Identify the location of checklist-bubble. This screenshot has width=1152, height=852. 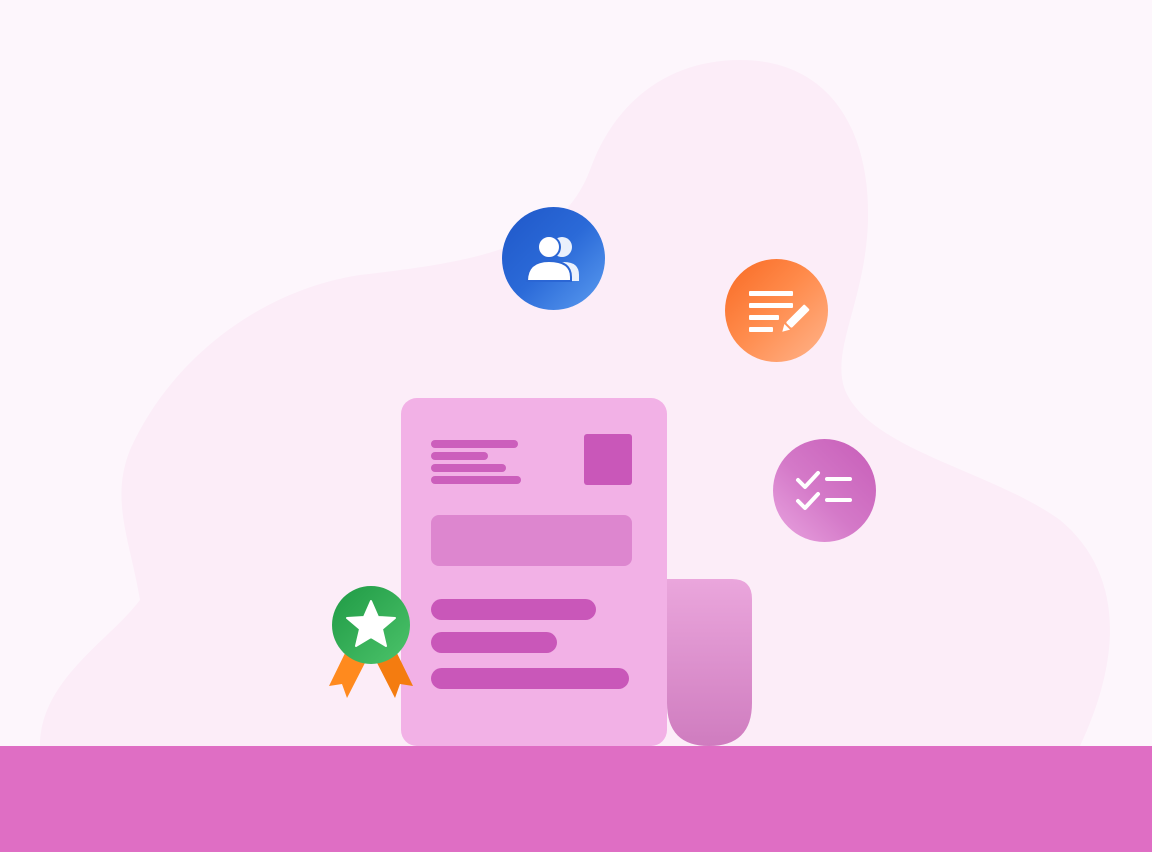
(824, 490).